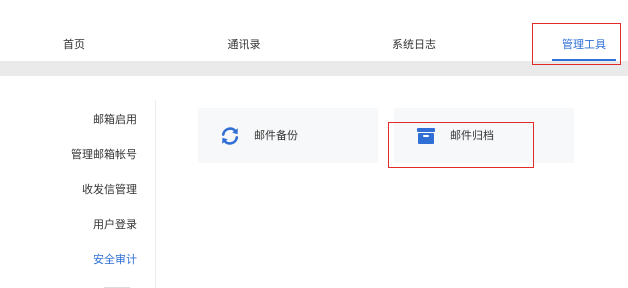 Image resolution: width=628 pixels, height=288 pixels. What do you see at coordinates (104, 154) in the screenshot?
I see `sidebar-item-manage-accounts: 管理邮箱帐号` at bounding box center [104, 154].